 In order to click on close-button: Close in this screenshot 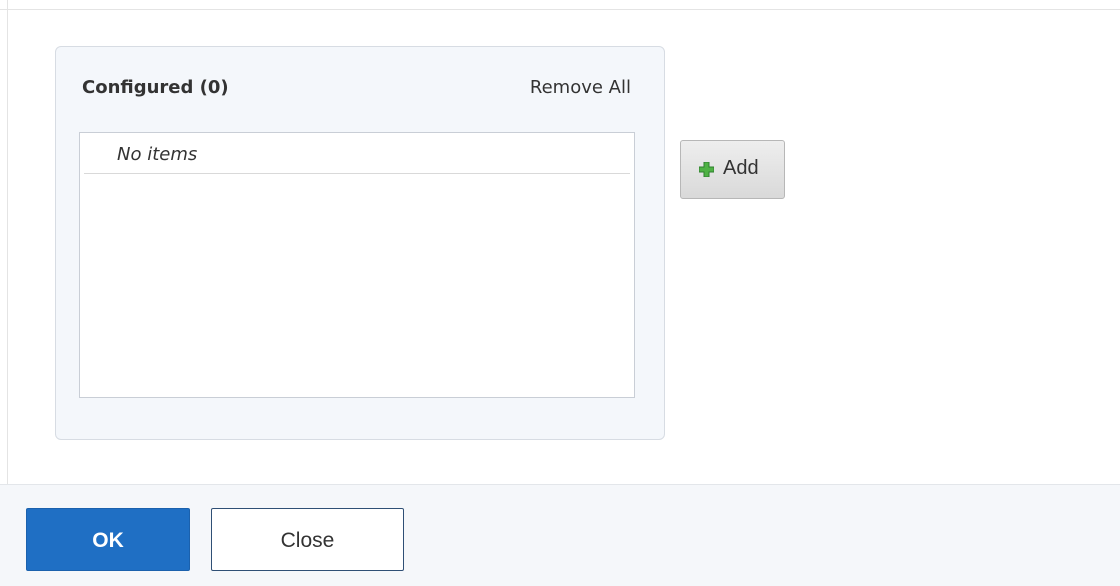, I will do `click(307, 539)`.